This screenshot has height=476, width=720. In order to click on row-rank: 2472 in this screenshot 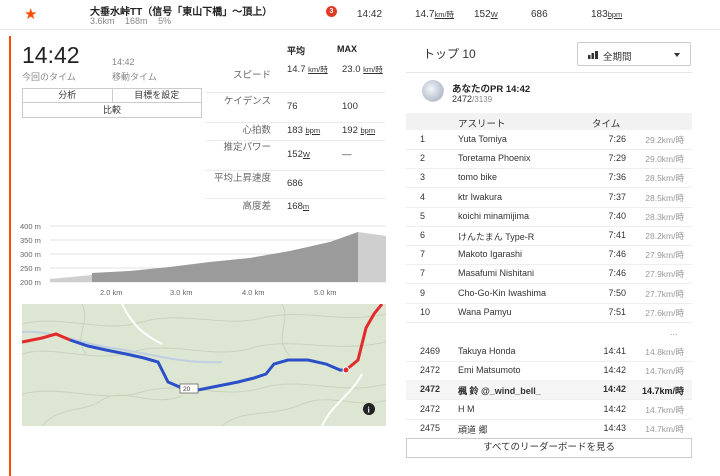, I will do `click(430, 408)`.